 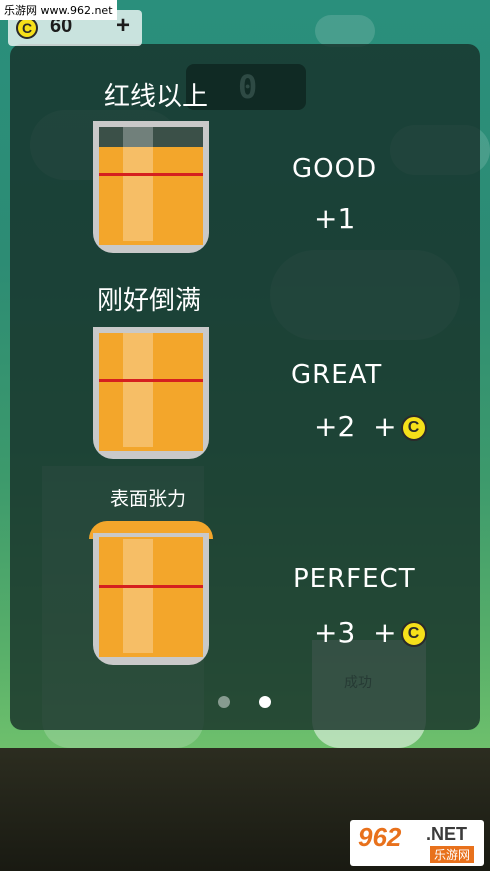 I want to click on rating-perfect: PERFECT, so click(x=354, y=579).